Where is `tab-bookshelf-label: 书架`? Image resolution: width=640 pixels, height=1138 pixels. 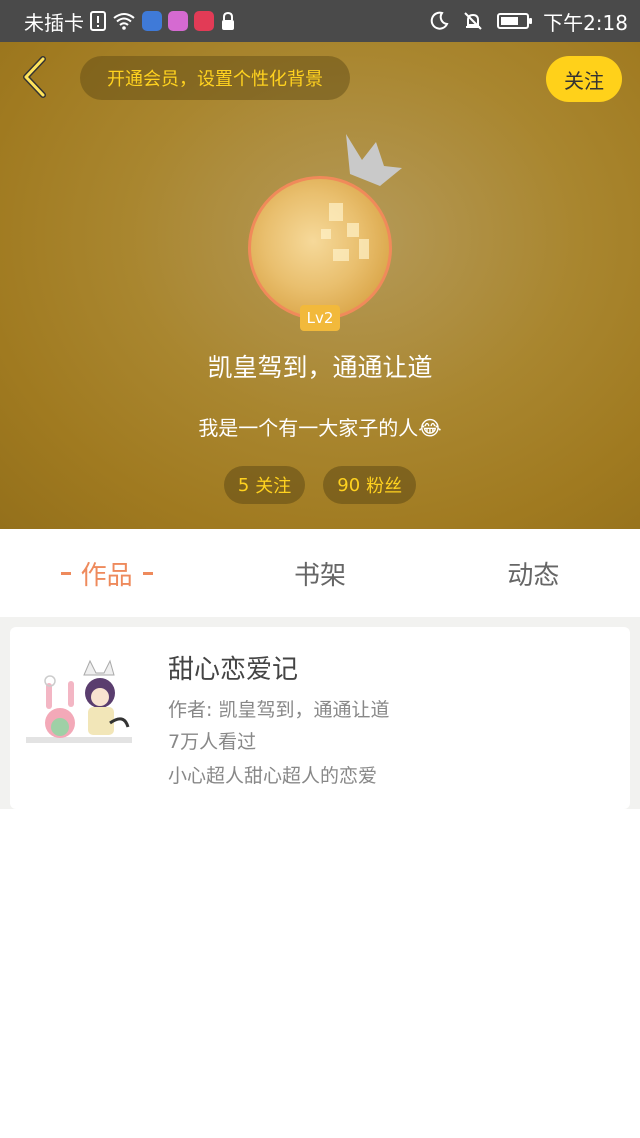
tab-bookshelf-label: 书架 is located at coordinates (319, 575).